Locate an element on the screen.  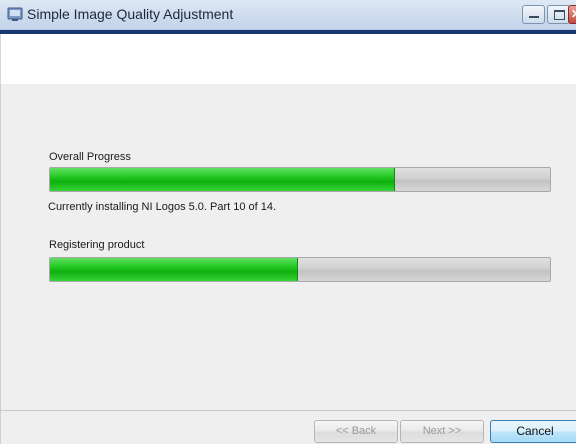
back-button: << Back is located at coordinates (356, 431).